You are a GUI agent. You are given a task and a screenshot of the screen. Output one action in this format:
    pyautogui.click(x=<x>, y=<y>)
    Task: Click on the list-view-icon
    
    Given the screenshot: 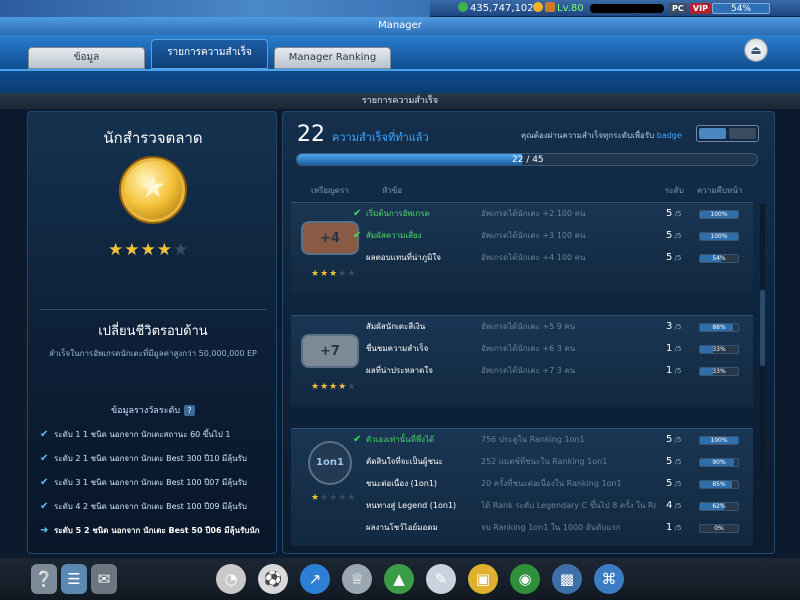 What is the action you would take?
    pyautogui.click(x=712, y=133)
    